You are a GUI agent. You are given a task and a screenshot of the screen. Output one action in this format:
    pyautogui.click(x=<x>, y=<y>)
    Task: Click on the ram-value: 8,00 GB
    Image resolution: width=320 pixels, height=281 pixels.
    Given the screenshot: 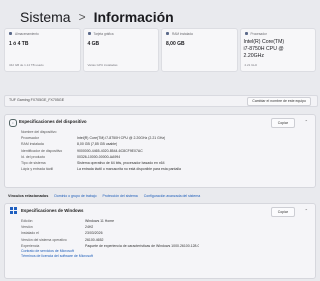 What is the action you would take?
    pyautogui.click(x=175, y=44)
    